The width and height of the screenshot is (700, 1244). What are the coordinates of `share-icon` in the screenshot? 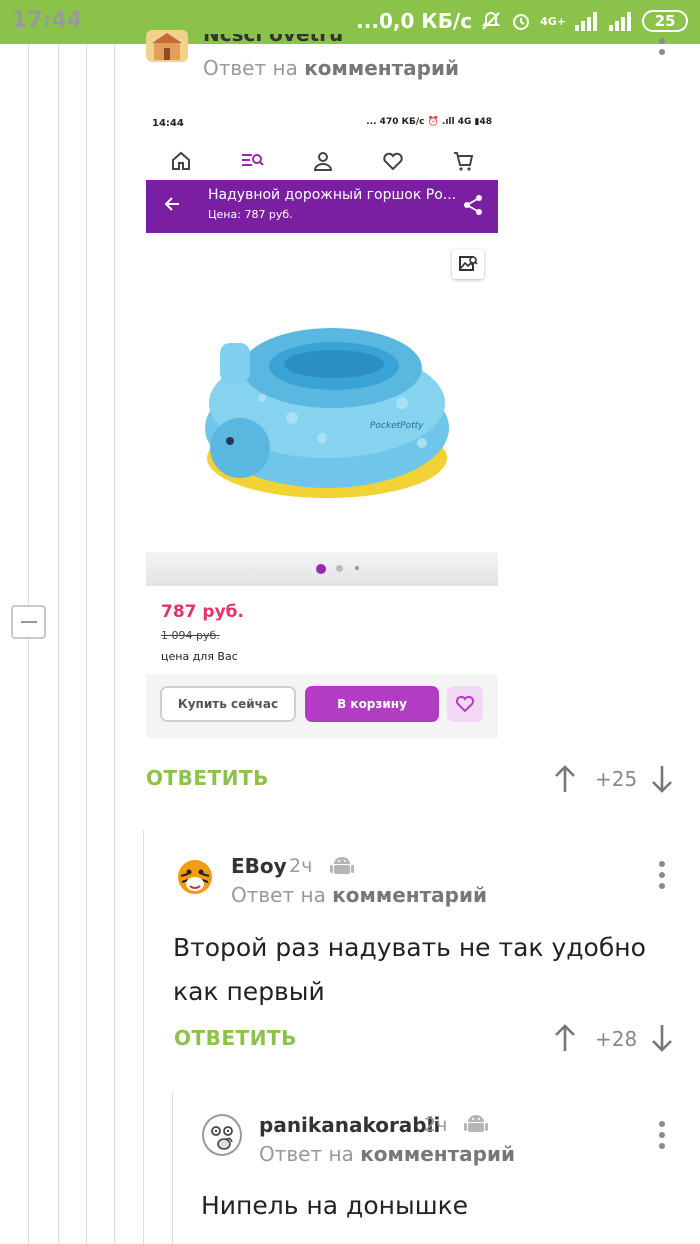 It's located at (473, 205).